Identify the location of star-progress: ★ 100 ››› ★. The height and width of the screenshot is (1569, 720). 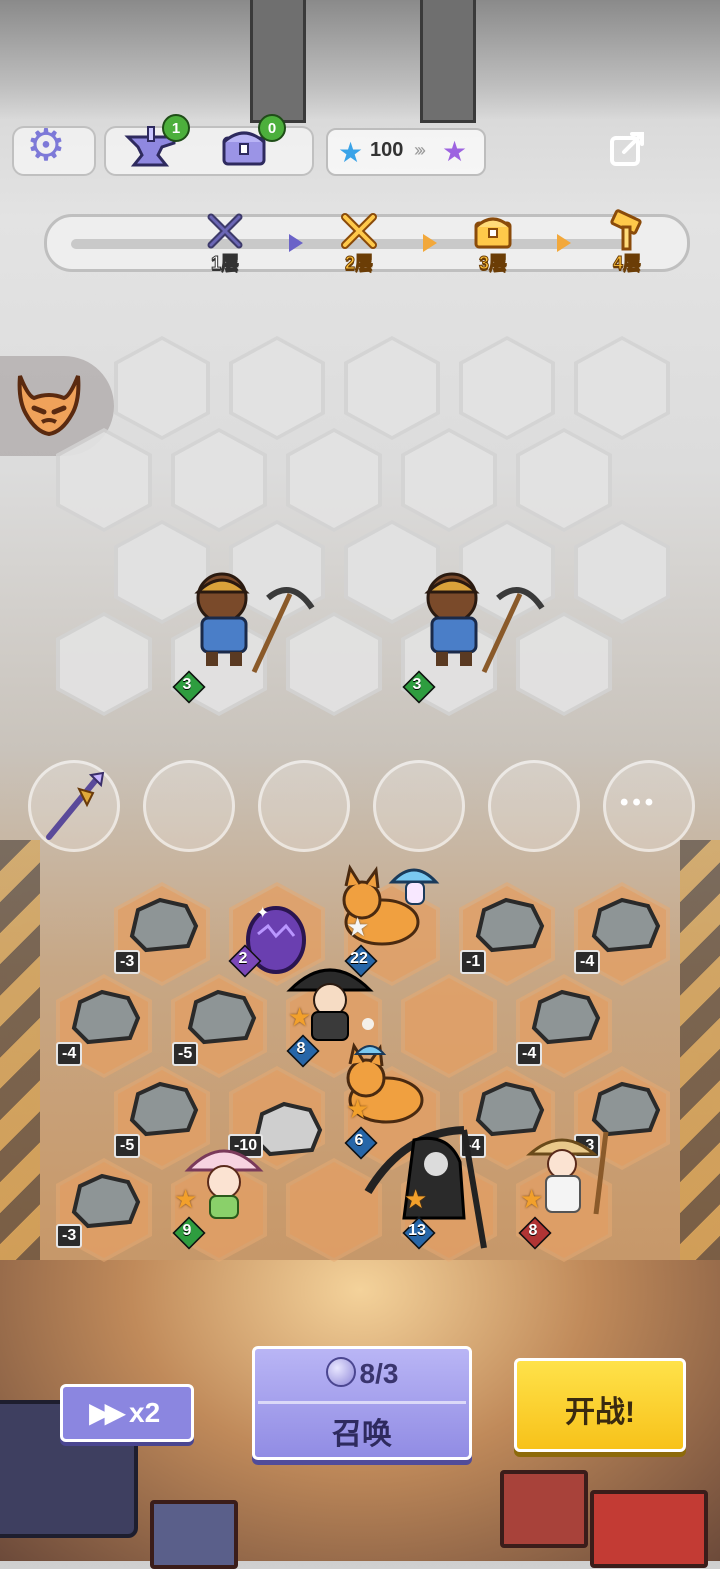
(406, 152).